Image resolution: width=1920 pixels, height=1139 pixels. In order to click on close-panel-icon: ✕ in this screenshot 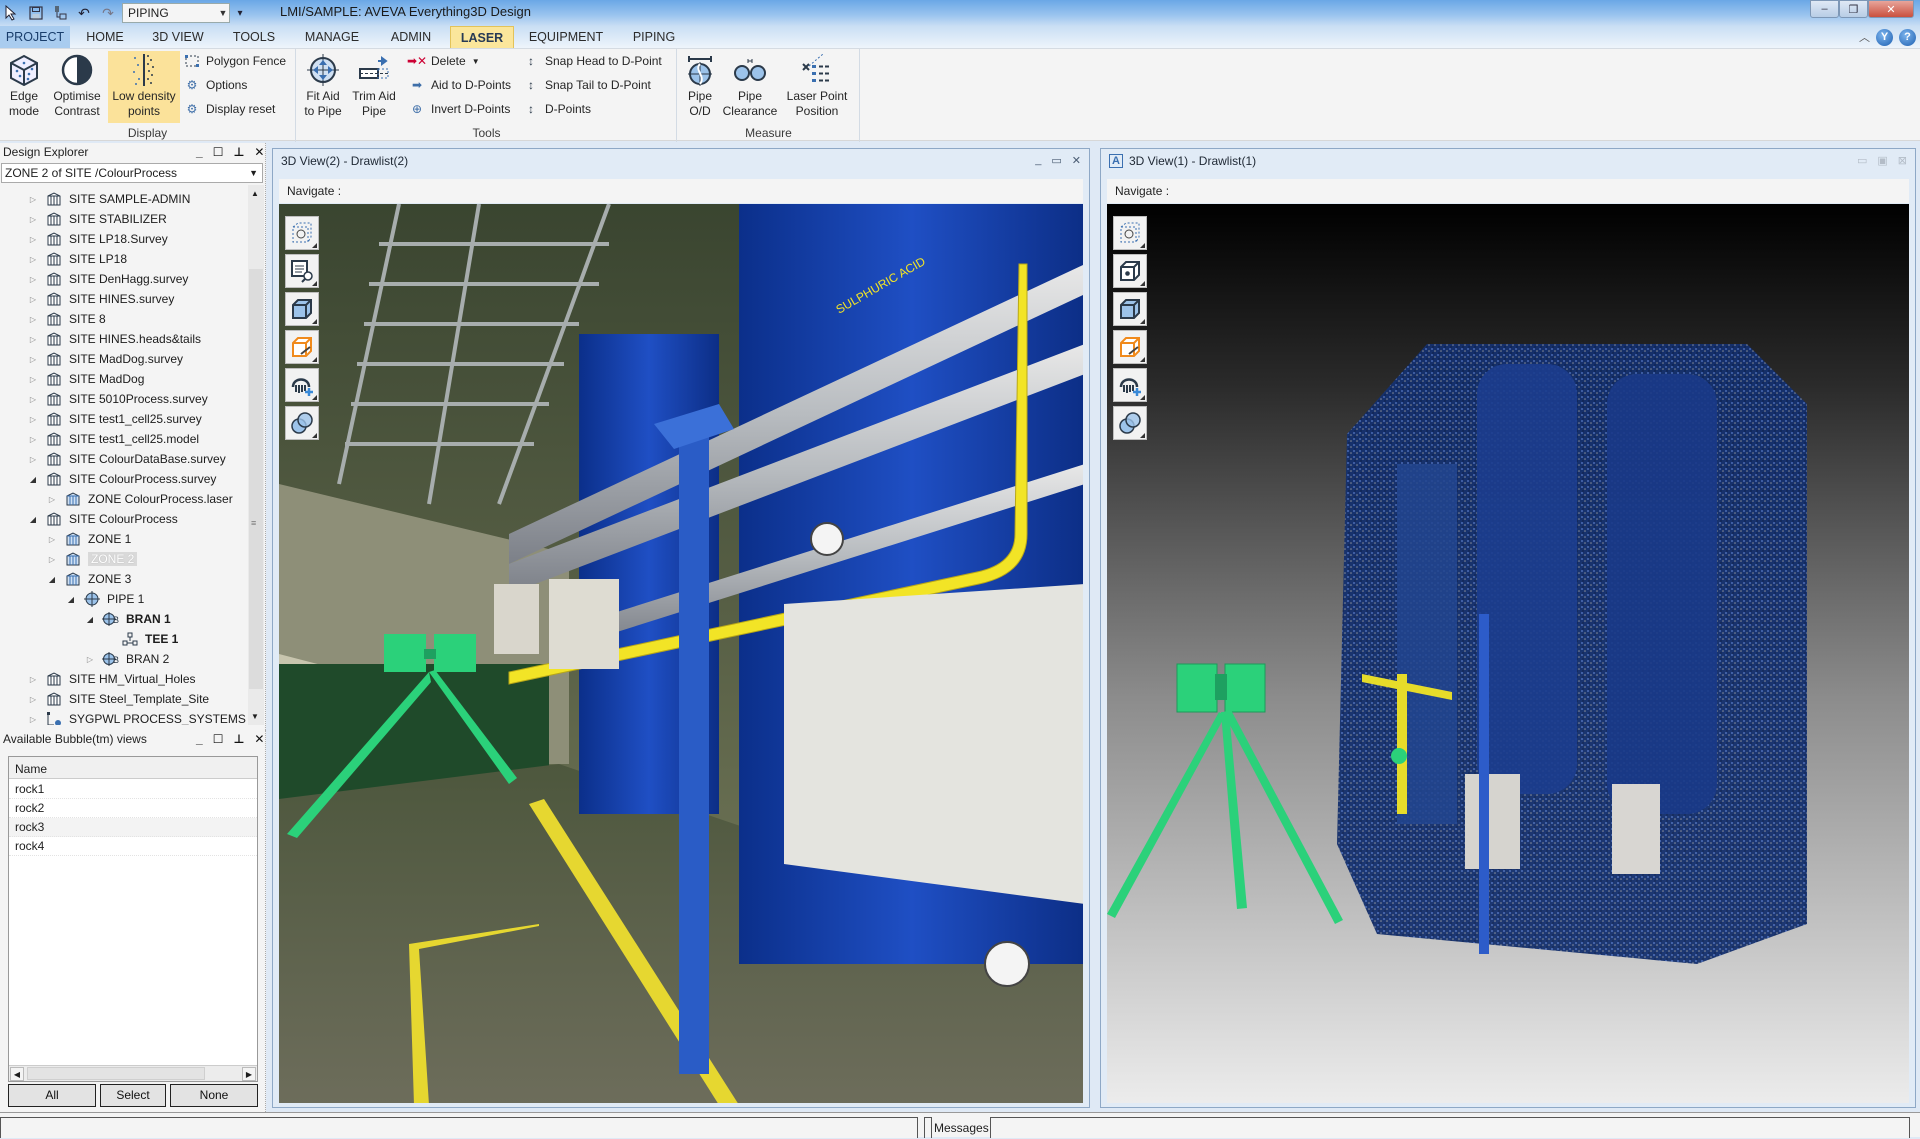, I will do `click(259, 152)`.